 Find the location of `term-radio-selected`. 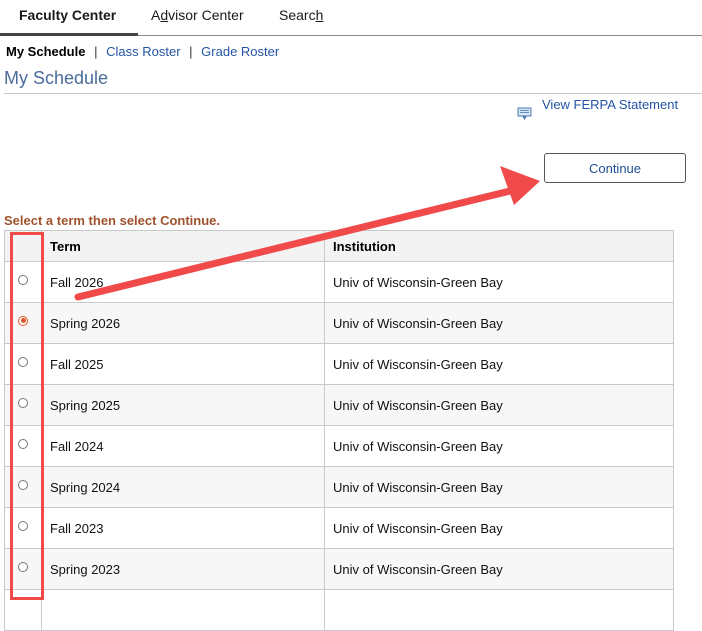

term-radio-selected is located at coordinates (23, 320).